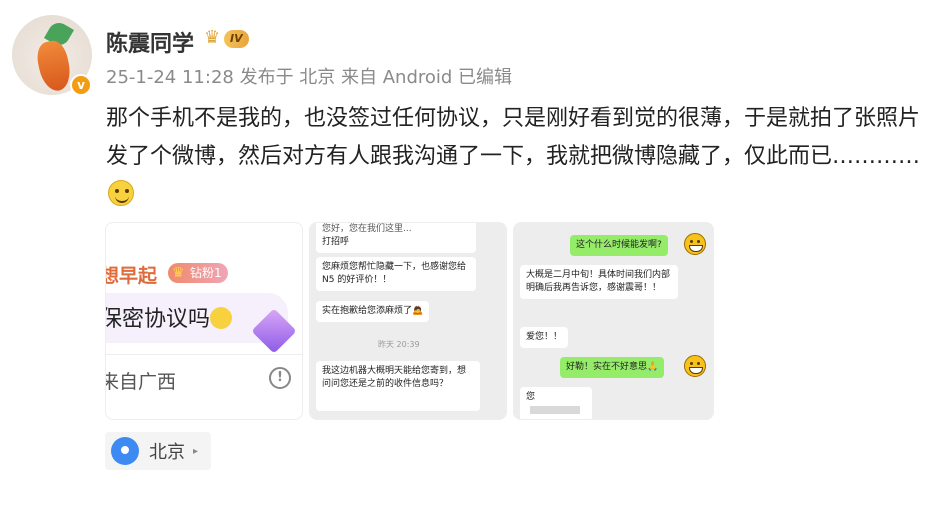 The width and height of the screenshot is (936, 521). Describe the element at coordinates (619, 245) in the screenshot. I see `chat-bubble-sent: 这个什么时候能发啊?` at that location.